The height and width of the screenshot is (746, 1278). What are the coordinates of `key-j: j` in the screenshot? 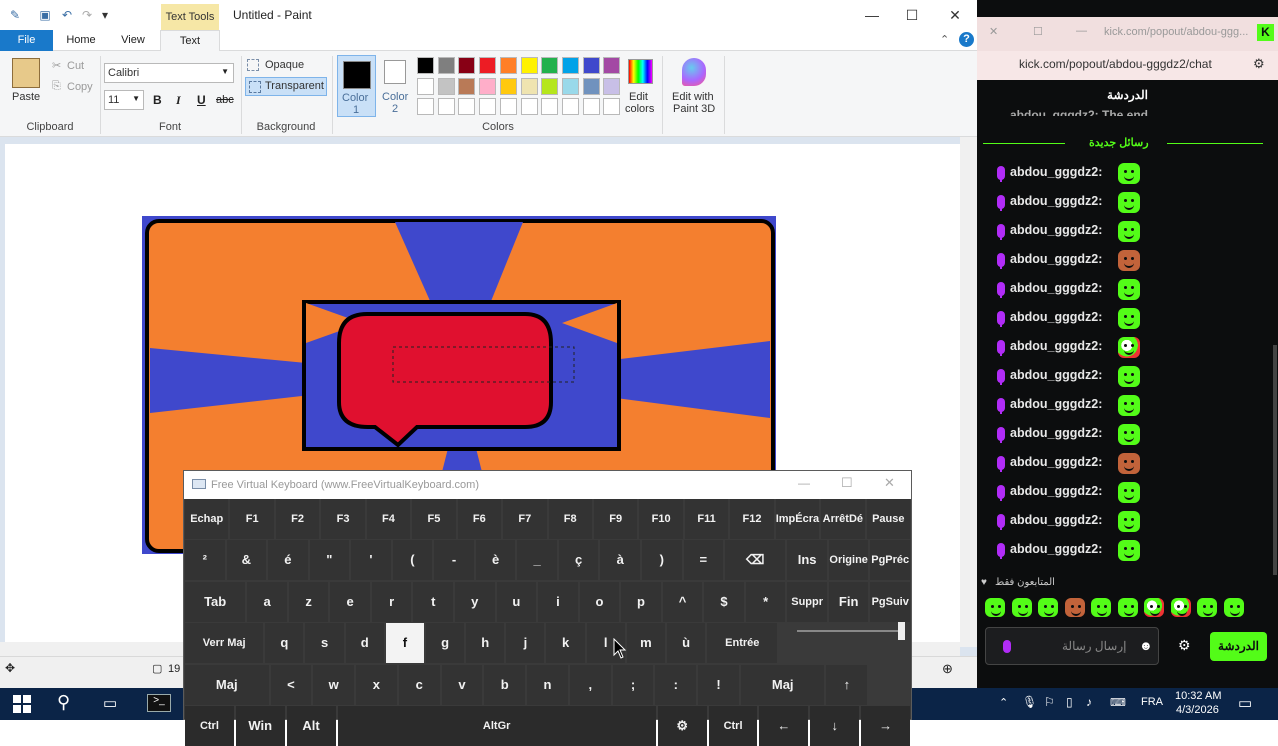 It's located at (525, 643).